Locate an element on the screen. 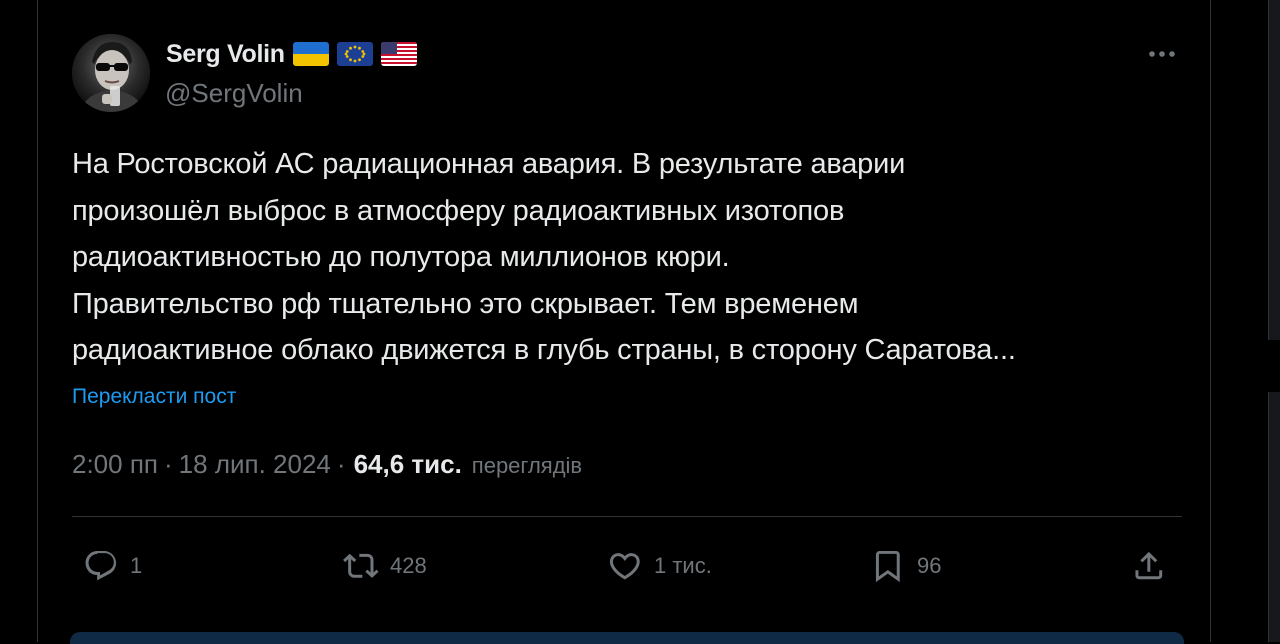 Image resolution: width=1280 pixels, height=644 pixels. more-options-button is located at coordinates (1162, 54).